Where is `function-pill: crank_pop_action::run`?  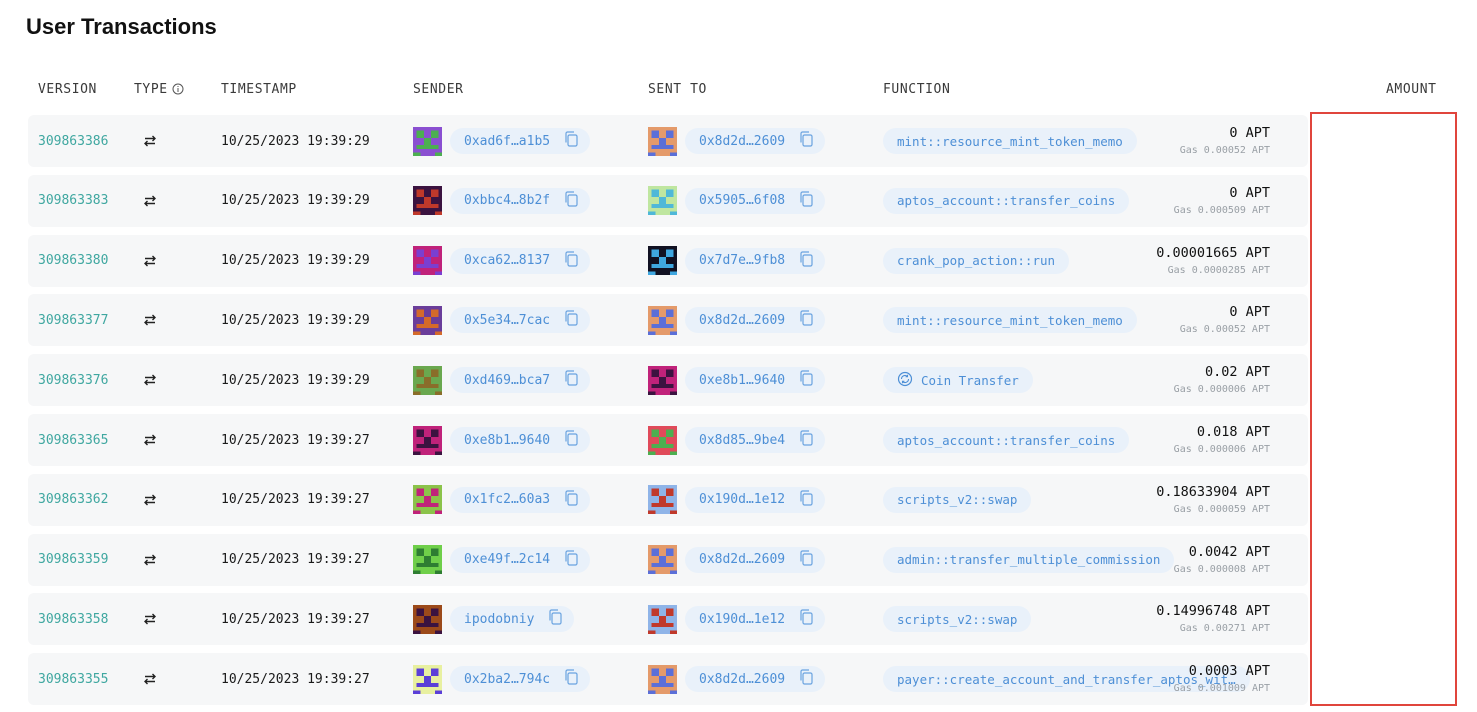
function-pill: crank_pop_action::run is located at coordinates (976, 260).